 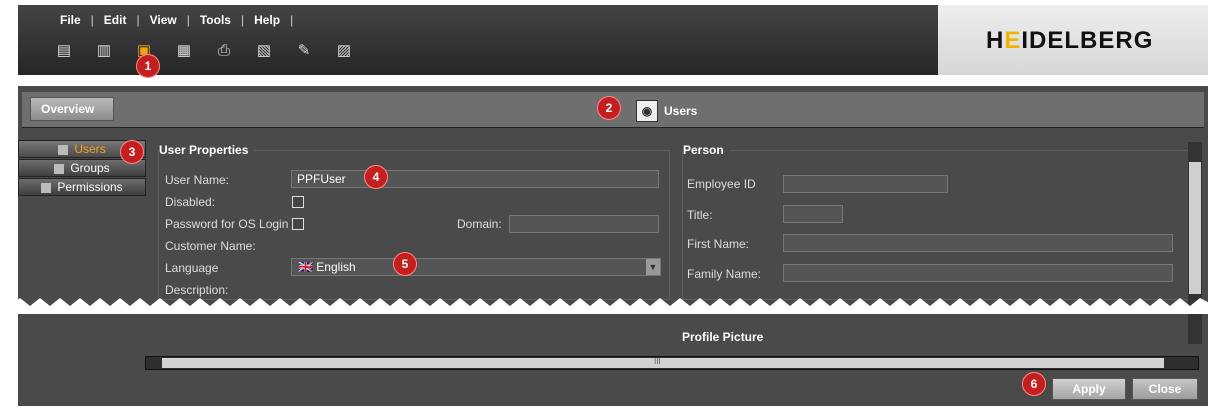 What do you see at coordinates (82, 187) in the screenshot?
I see `sidebar-item-permissions: Permissions` at bounding box center [82, 187].